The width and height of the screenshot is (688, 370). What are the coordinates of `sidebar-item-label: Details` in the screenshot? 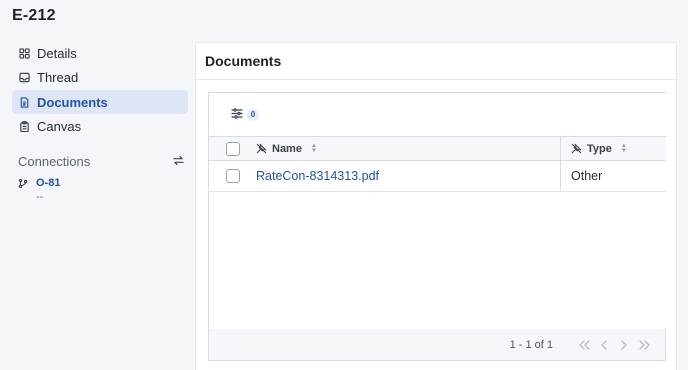 It's located at (57, 53).